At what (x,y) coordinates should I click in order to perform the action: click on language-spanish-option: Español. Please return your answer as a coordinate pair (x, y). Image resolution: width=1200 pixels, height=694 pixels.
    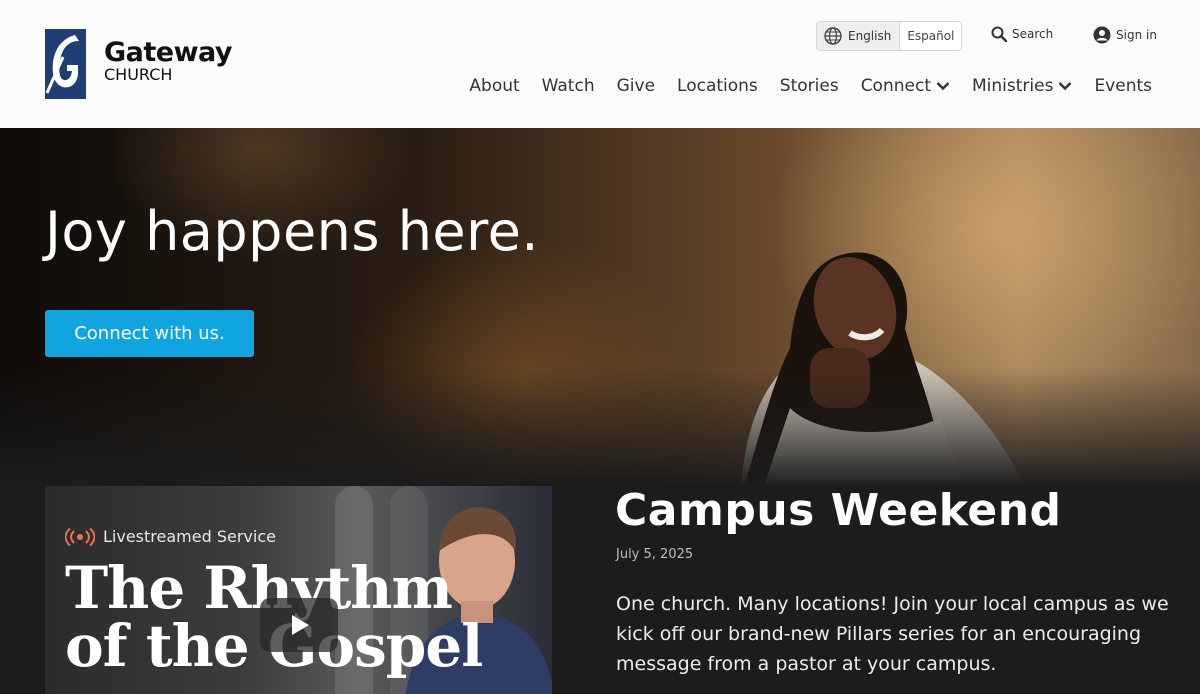
    Looking at the image, I should click on (930, 36).